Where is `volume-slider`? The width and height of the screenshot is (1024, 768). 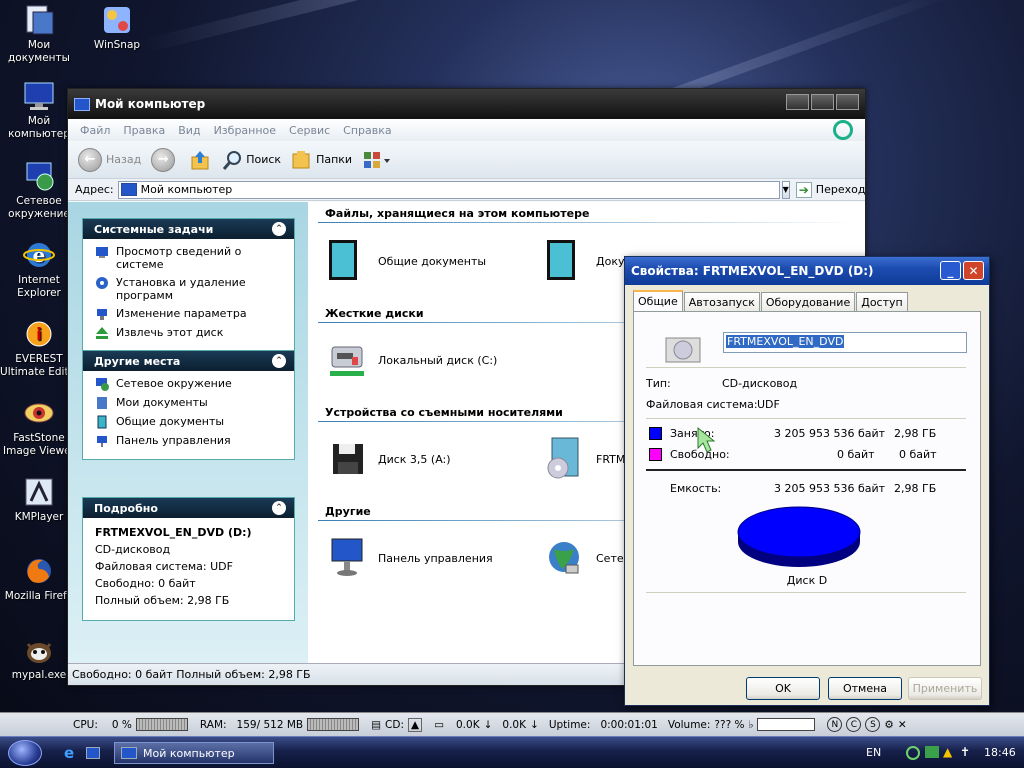
volume-slider is located at coordinates (786, 724).